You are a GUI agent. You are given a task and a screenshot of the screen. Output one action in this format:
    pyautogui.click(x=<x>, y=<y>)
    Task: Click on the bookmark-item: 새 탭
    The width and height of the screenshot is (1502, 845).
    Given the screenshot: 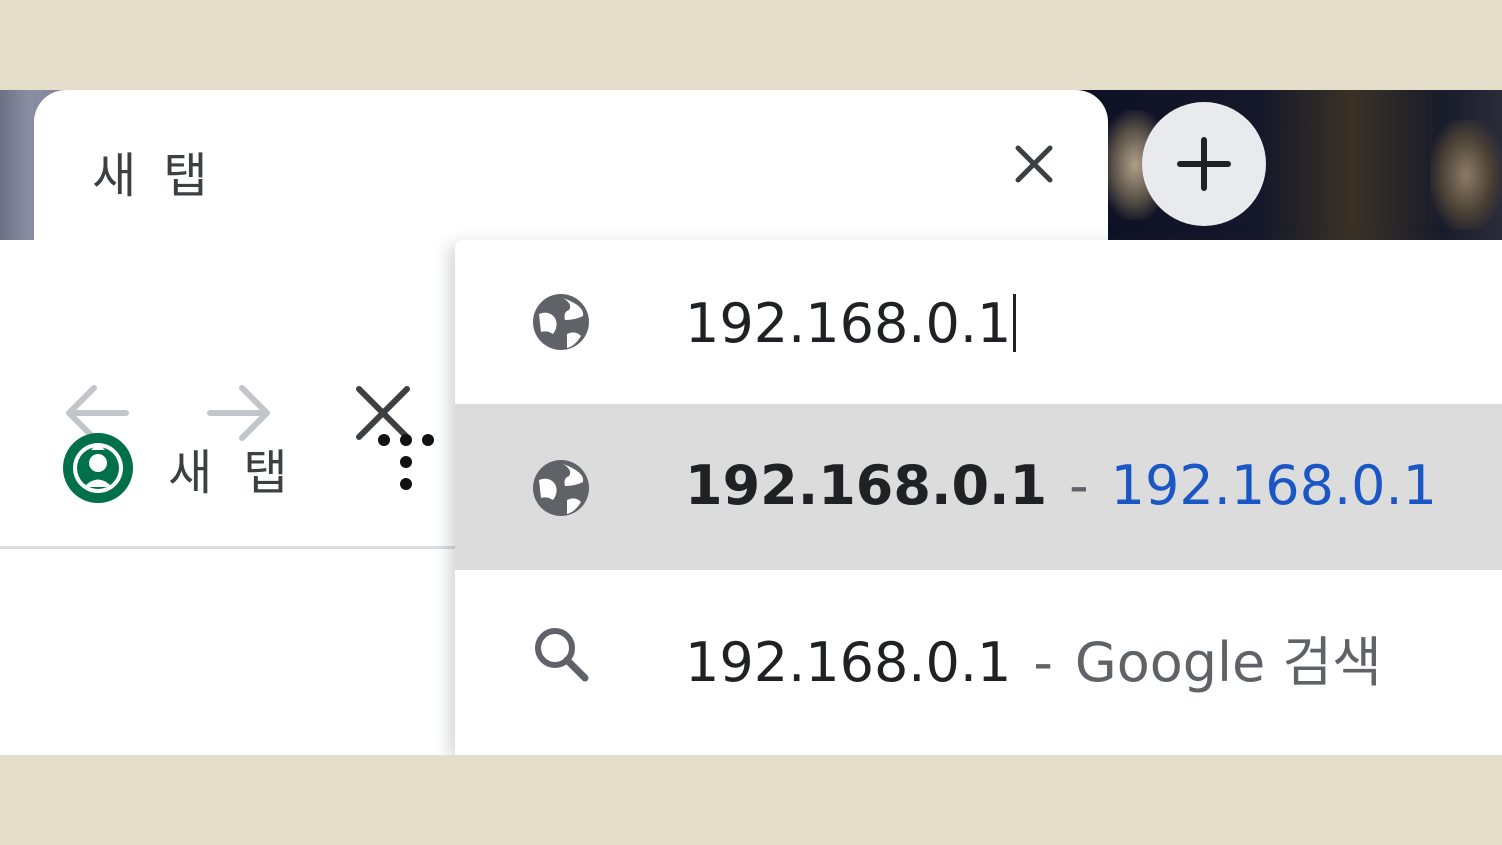 What is the action you would take?
    pyautogui.click(x=179, y=468)
    